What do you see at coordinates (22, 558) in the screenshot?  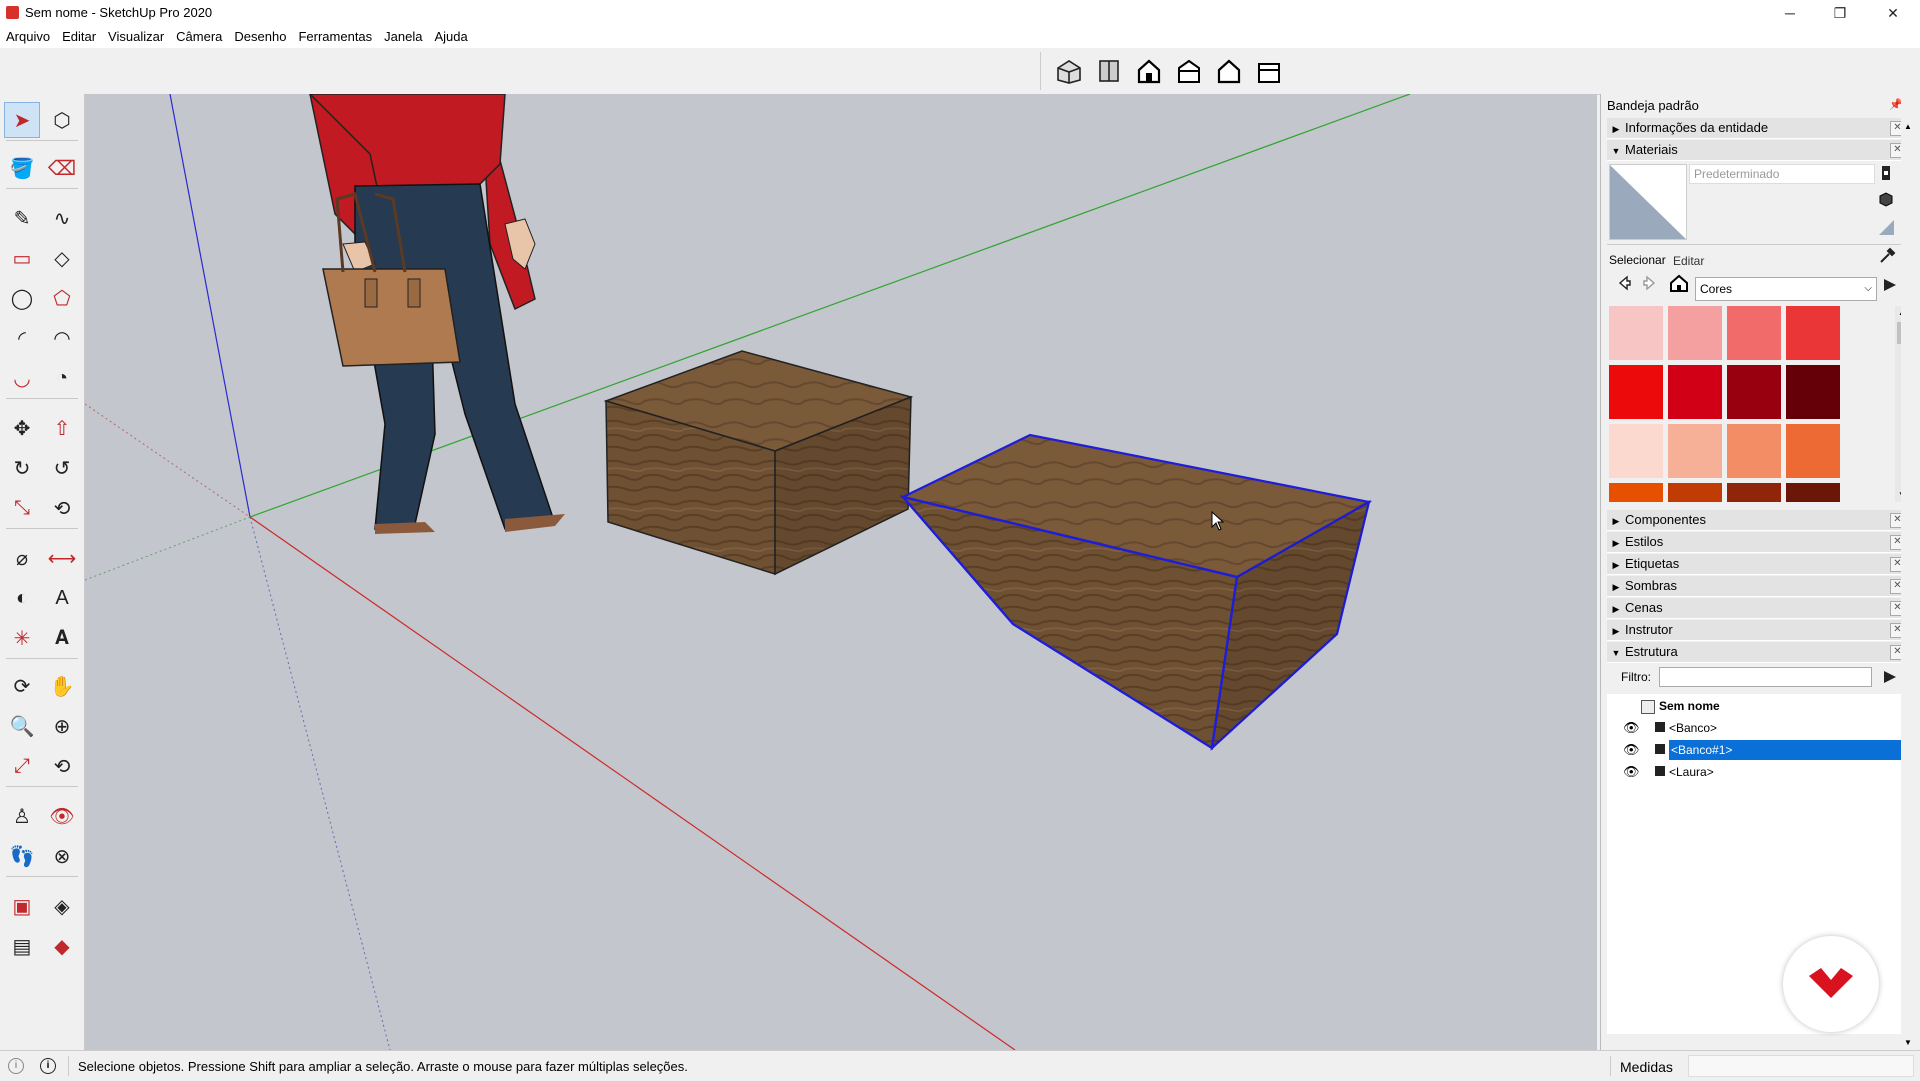 I see `tape-measure-icon: ⌀` at bounding box center [22, 558].